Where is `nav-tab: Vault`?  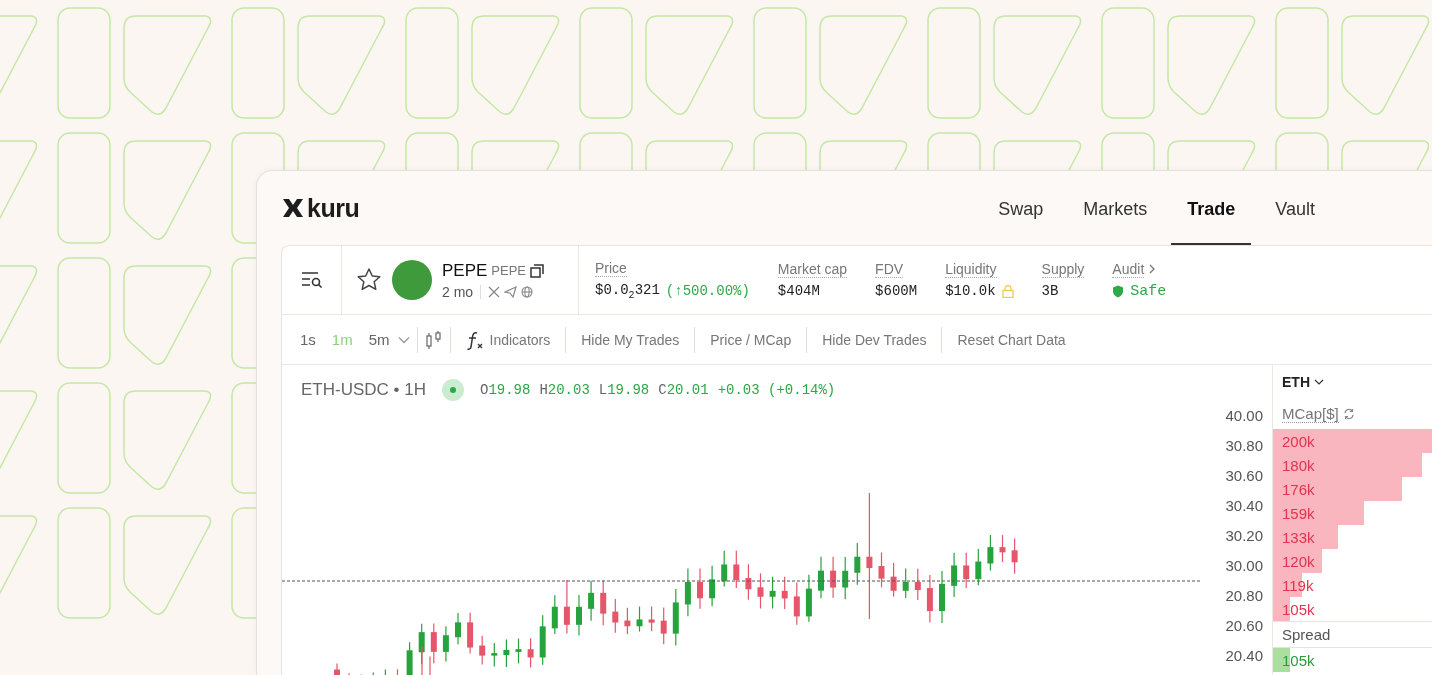 nav-tab: Vault is located at coordinates (1295, 208).